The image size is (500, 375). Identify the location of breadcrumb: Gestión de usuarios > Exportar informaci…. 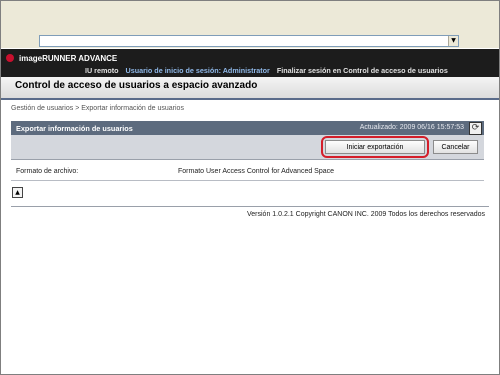
(97, 108).